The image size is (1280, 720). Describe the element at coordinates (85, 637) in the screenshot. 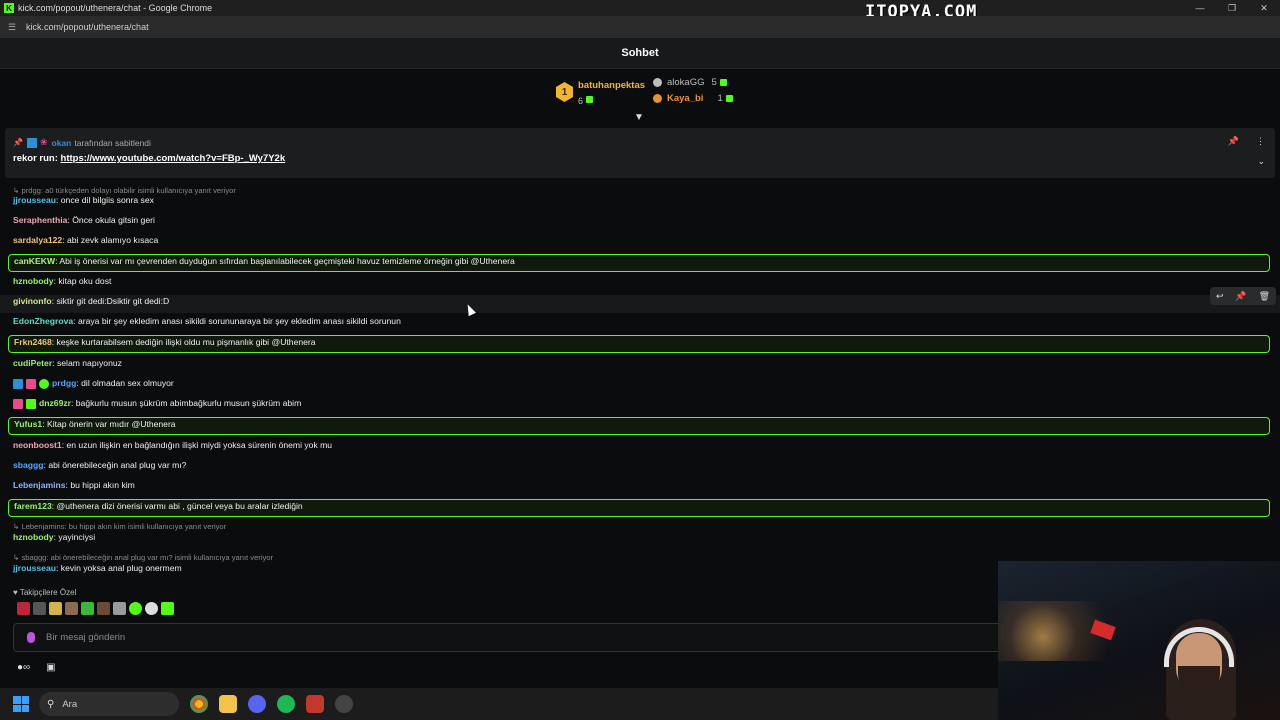

I see `message-placeholder: Bir mesaj gönderin` at that location.